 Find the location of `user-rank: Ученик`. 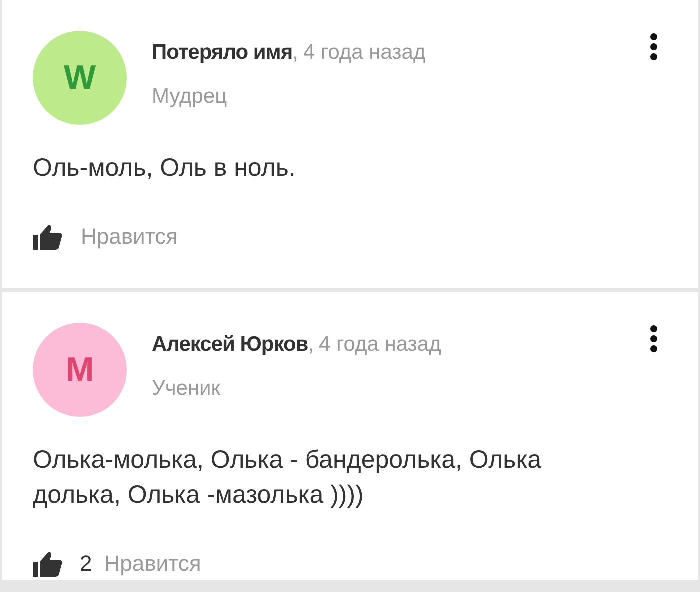

user-rank: Ученик is located at coordinates (187, 389).